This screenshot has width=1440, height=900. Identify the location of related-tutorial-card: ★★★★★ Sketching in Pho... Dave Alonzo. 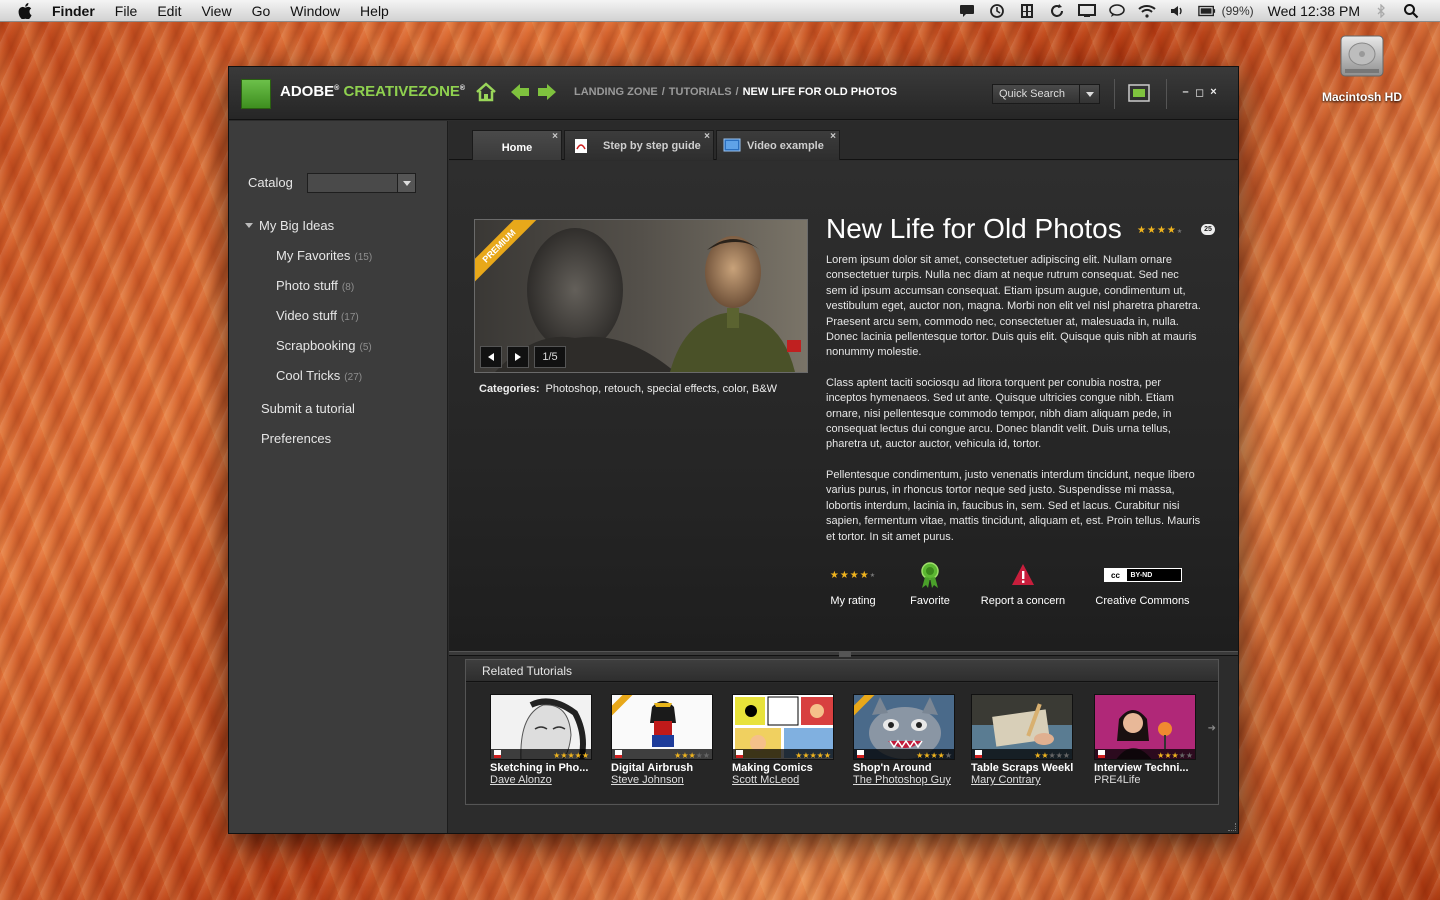
(541, 740).